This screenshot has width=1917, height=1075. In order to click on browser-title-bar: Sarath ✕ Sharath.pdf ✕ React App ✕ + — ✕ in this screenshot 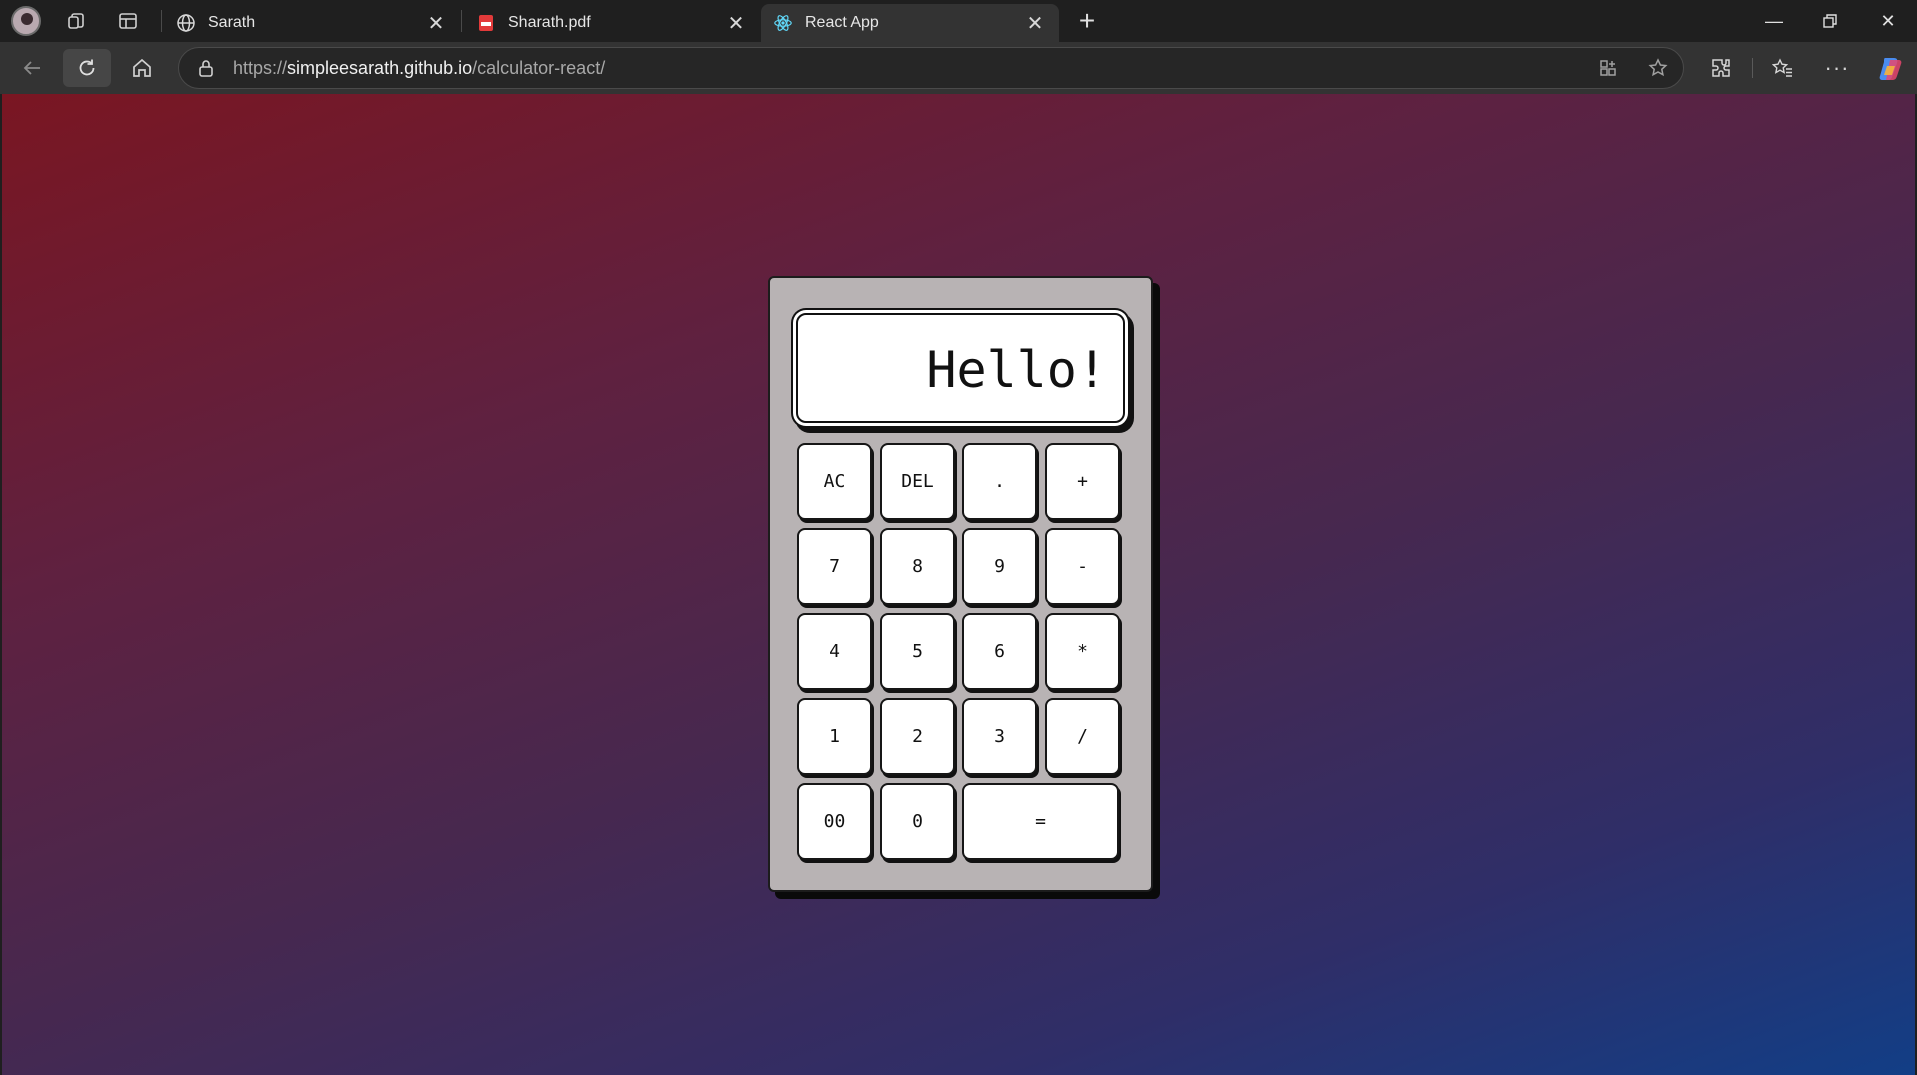, I will do `click(958, 21)`.